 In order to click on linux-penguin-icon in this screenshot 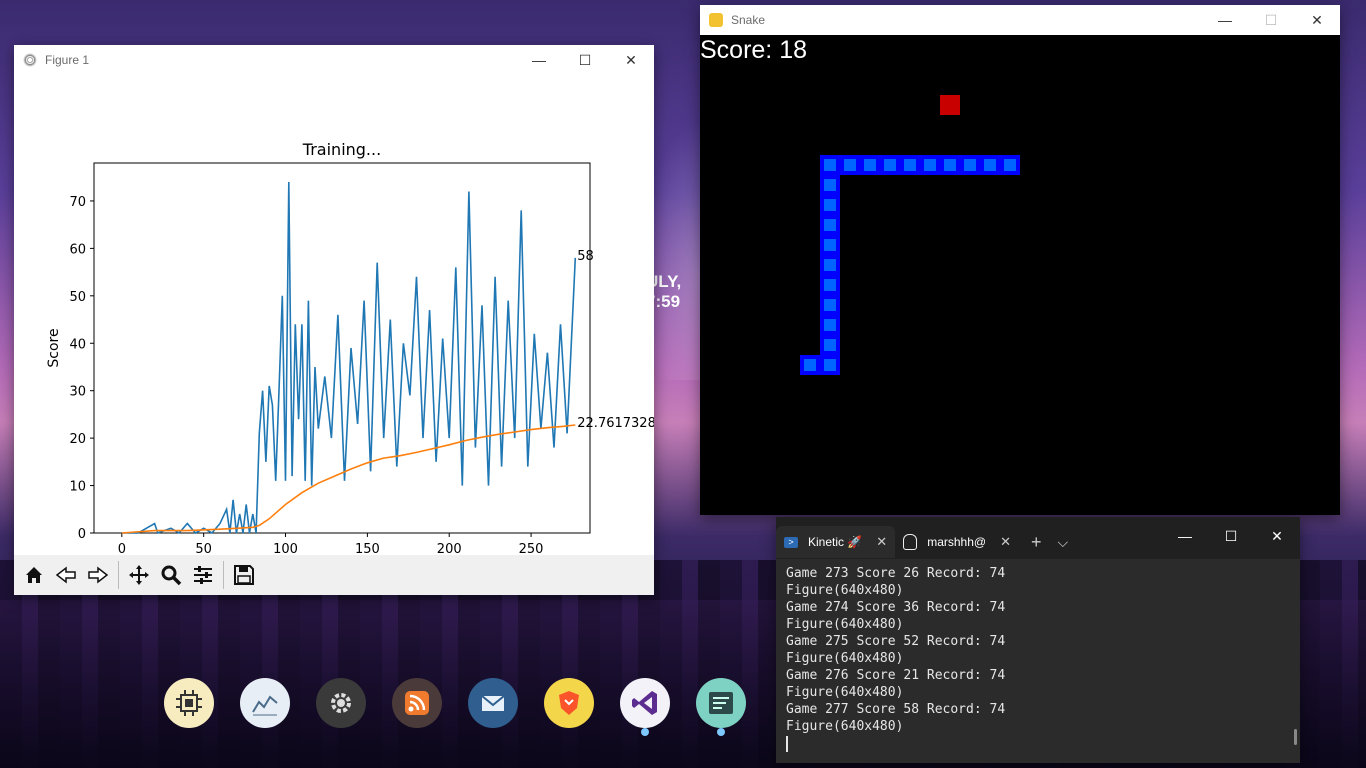, I will do `click(910, 542)`.